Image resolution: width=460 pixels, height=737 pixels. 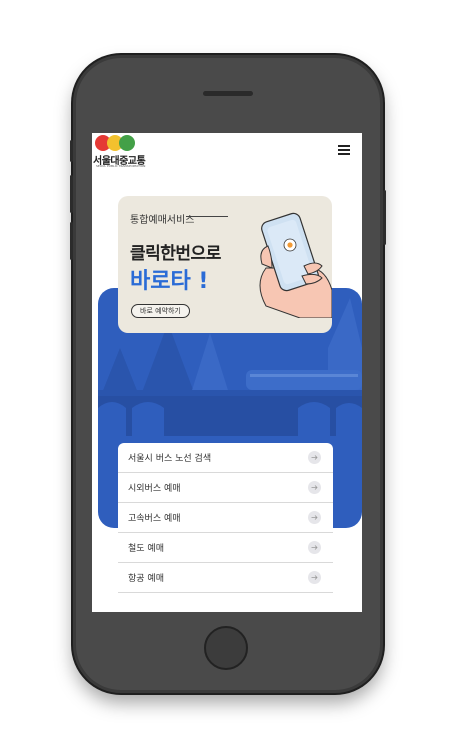 I want to click on service-label: 철도 예매, so click(x=146, y=549).